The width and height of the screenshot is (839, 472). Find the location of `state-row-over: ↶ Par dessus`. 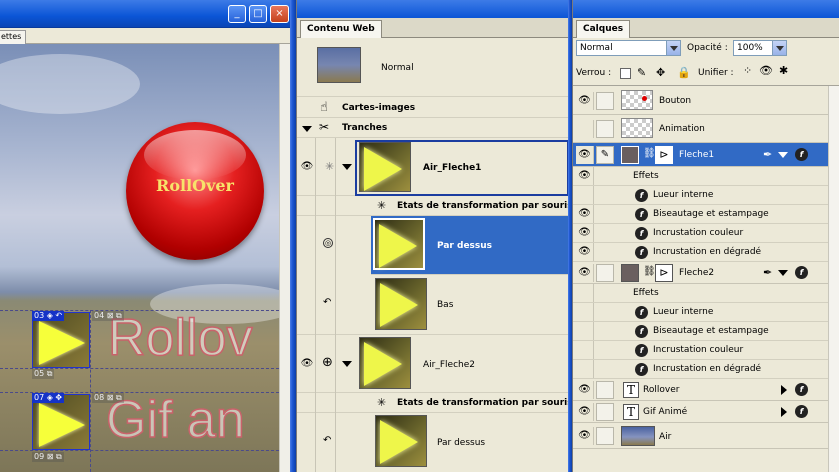

state-row-over: ↶ Par dessus is located at coordinates (432, 442).